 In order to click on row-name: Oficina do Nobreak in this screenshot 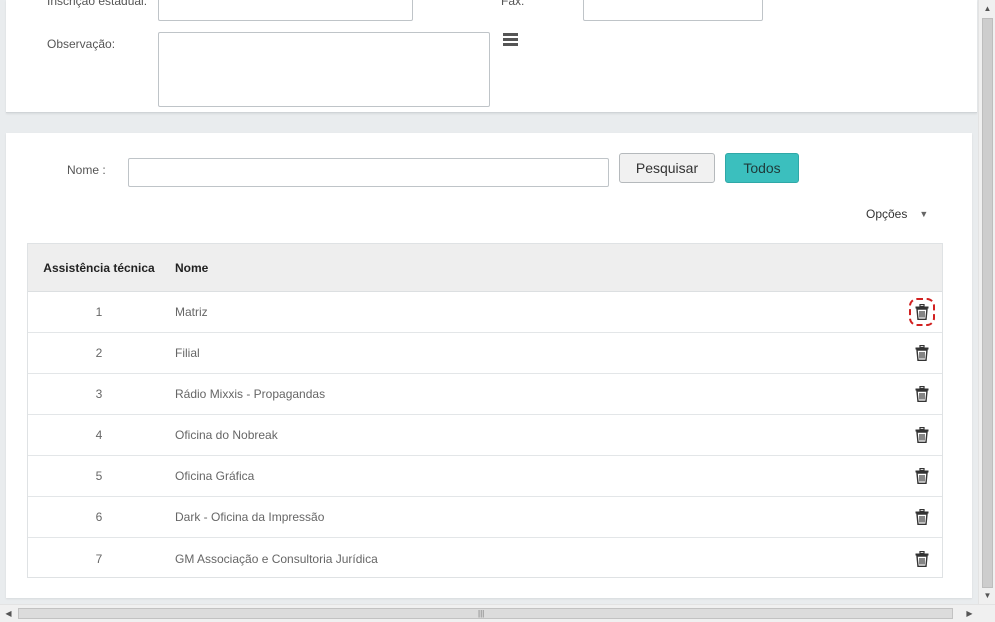, I will do `click(226, 435)`.